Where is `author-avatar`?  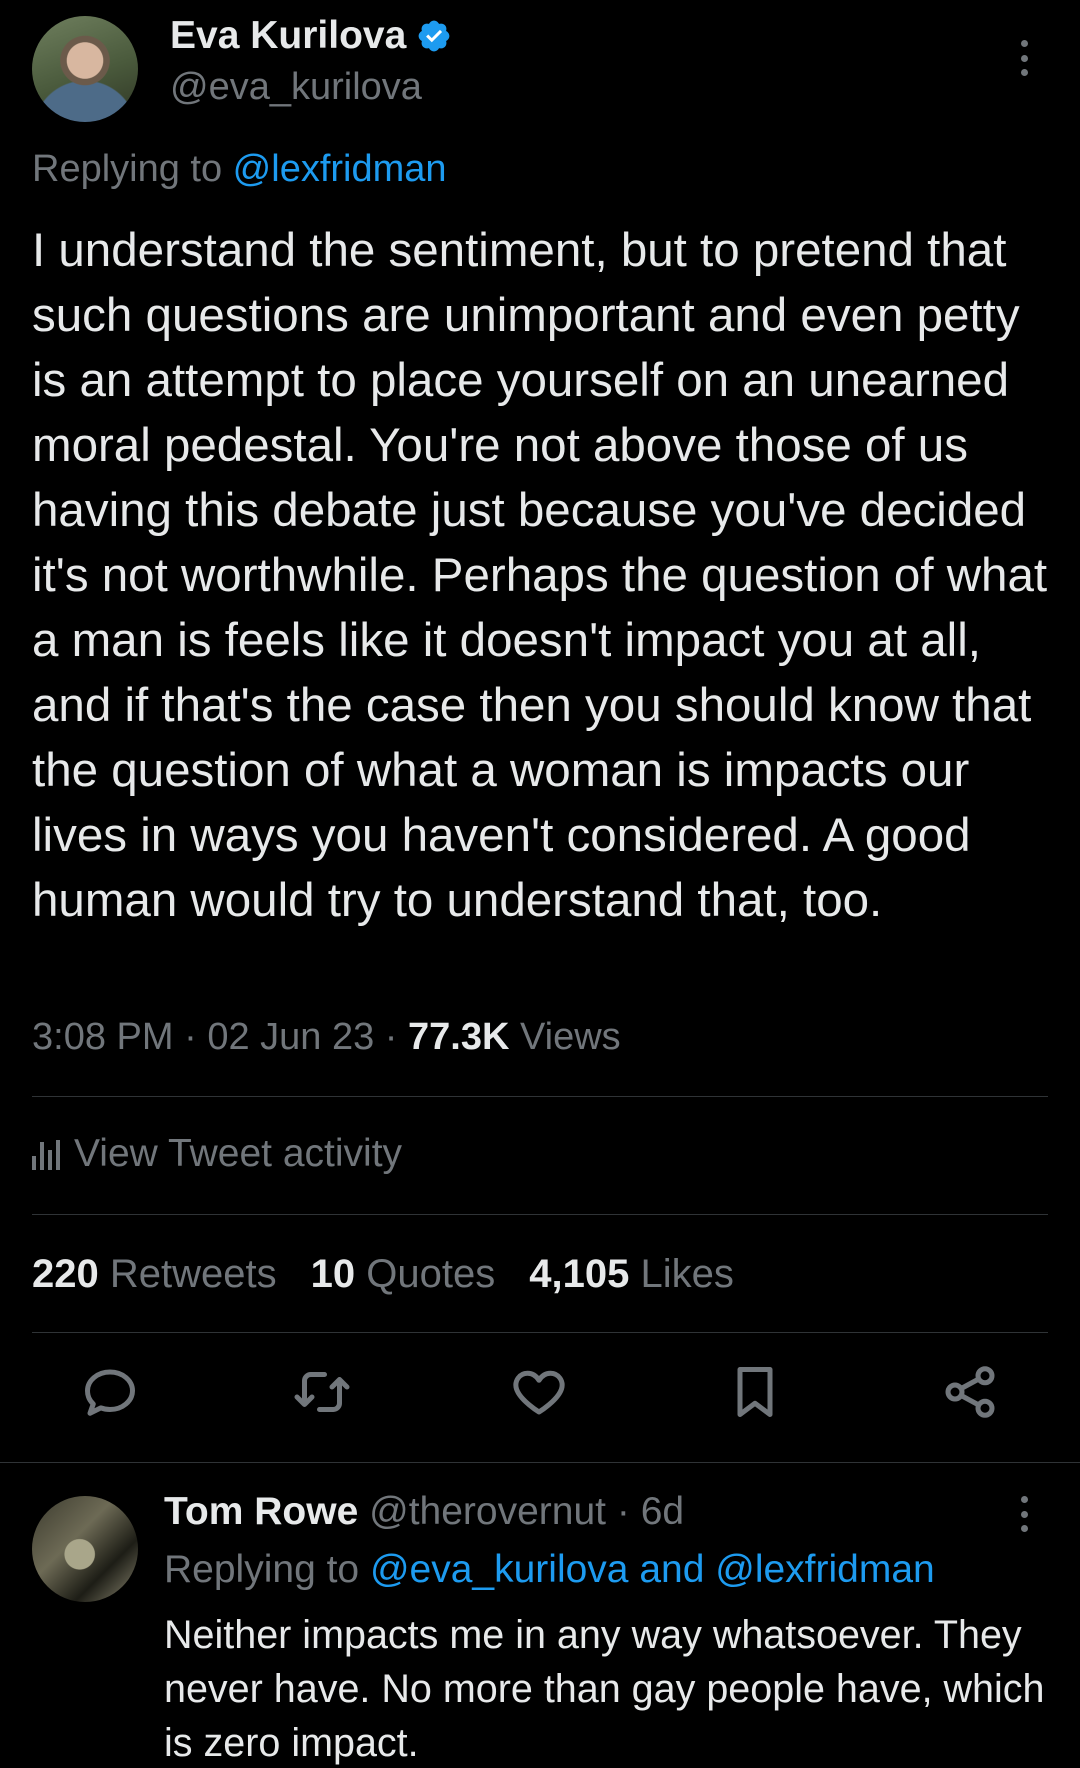
author-avatar is located at coordinates (85, 69).